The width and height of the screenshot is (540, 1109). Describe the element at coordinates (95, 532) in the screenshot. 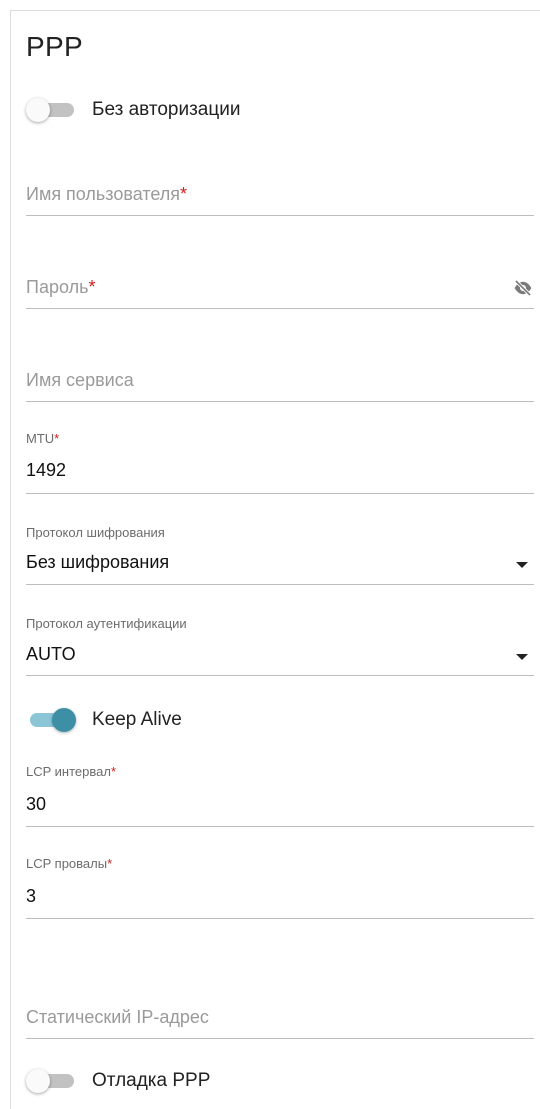

I see `encryption-label: Протокол шифрования` at that location.